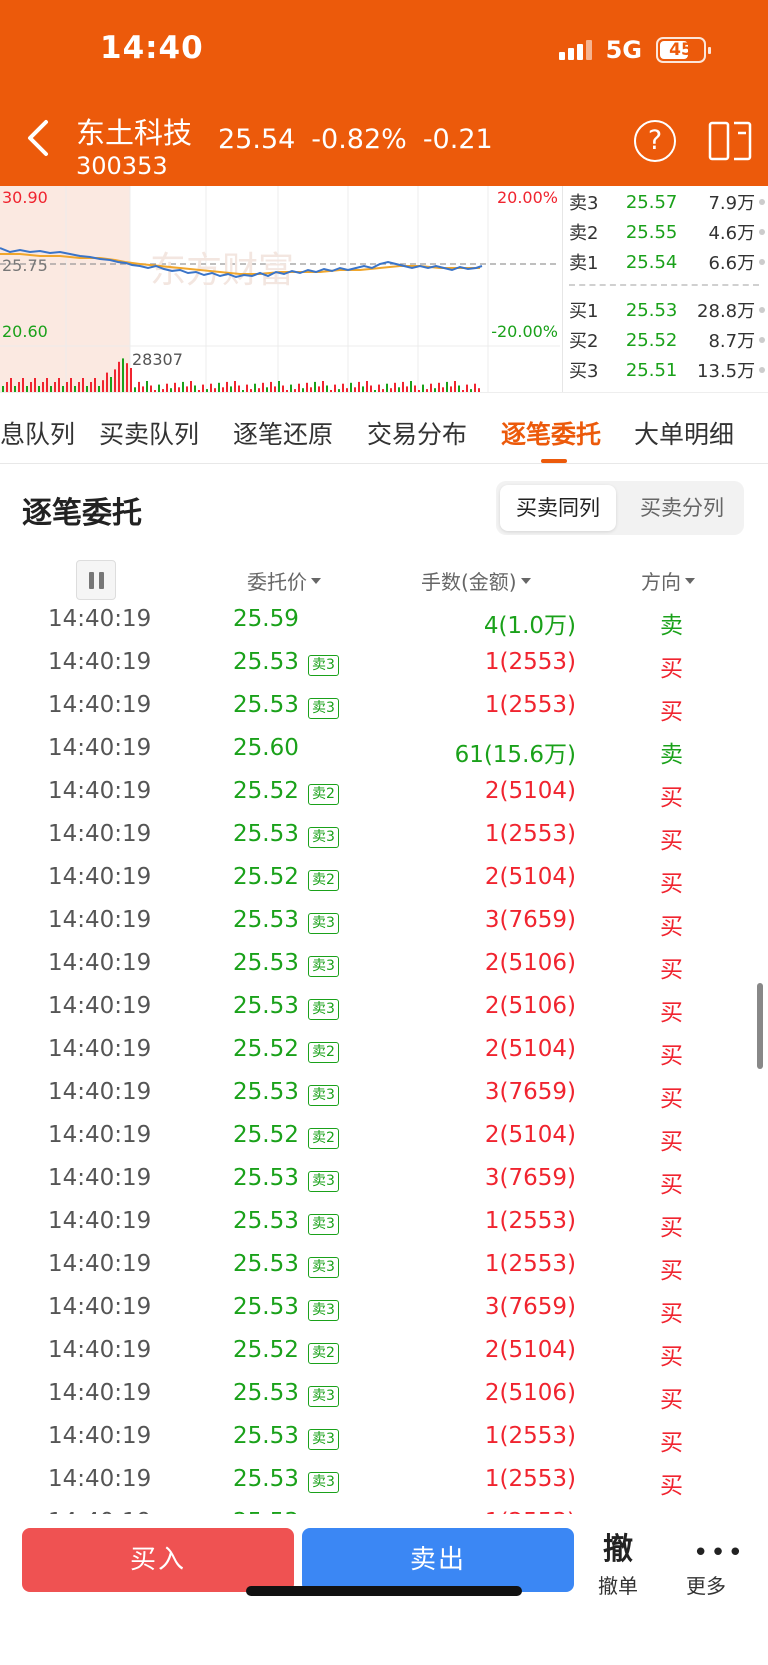 Image resolution: width=768 pixels, height=1665 pixels. What do you see at coordinates (682, 508) in the screenshot?
I see `split-column-button: 买卖分列` at bounding box center [682, 508].